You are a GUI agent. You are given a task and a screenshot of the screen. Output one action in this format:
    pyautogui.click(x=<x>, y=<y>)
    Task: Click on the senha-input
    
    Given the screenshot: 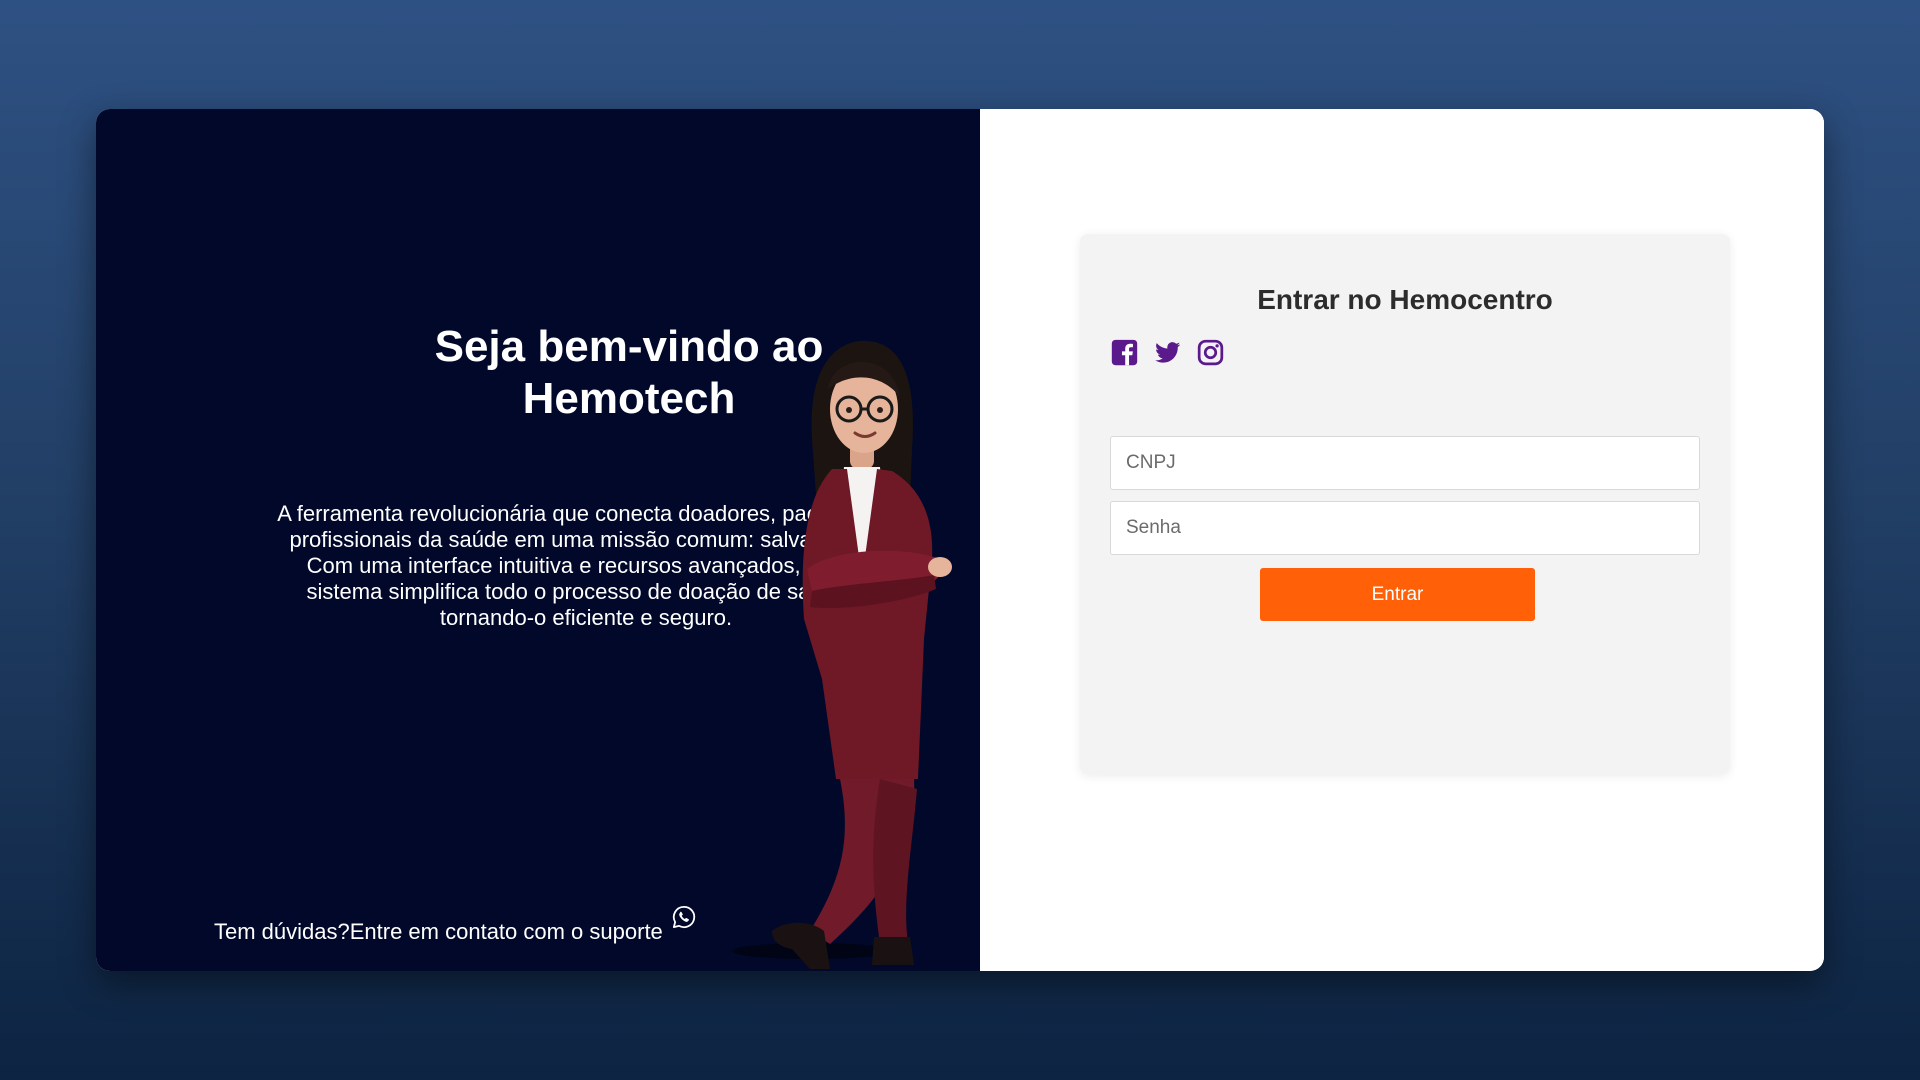 What is the action you would take?
    pyautogui.click(x=1405, y=528)
    